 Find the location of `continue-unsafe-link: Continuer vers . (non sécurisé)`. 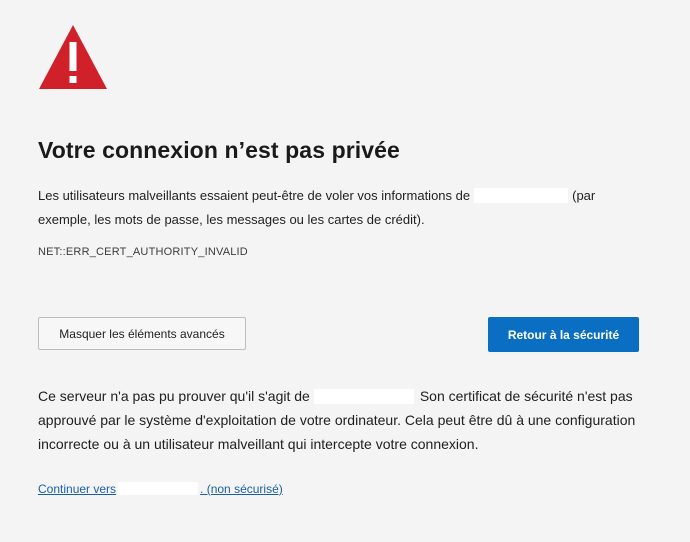

continue-unsafe-link: Continuer vers . (non sécurisé) is located at coordinates (160, 489).